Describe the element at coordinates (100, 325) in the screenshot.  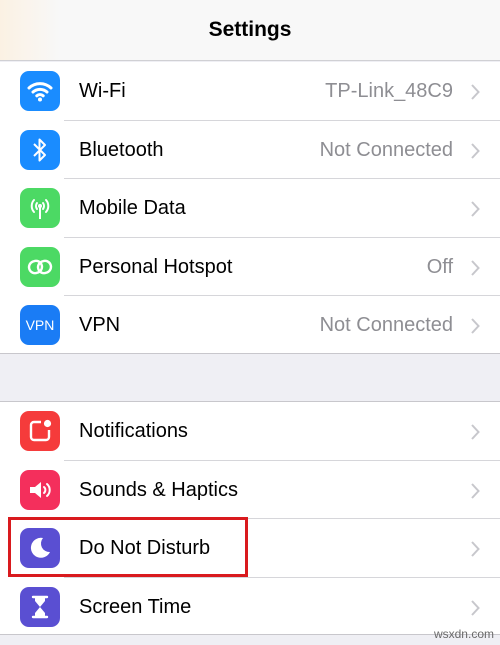
I see `row-label: VPN` at that location.